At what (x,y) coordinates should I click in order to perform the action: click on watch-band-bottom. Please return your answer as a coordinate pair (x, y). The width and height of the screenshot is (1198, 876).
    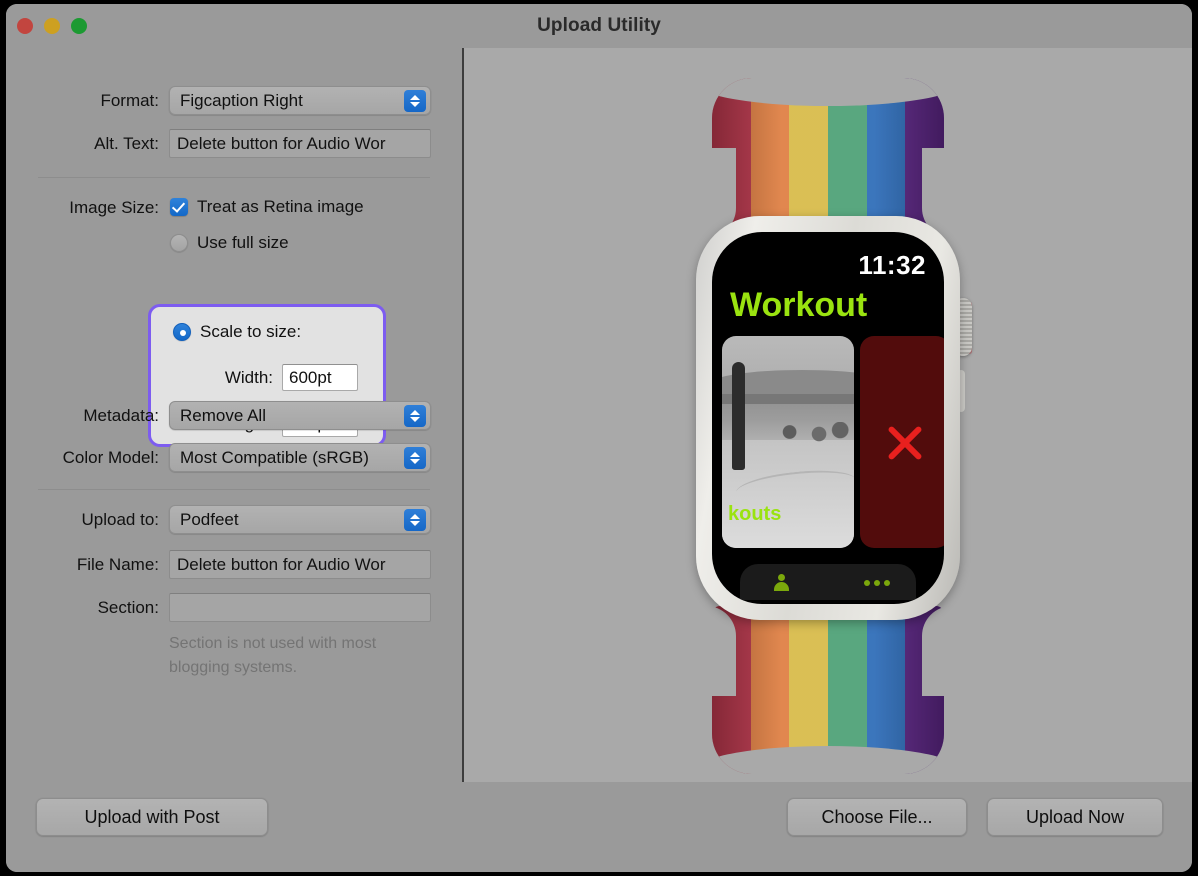
    Looking at the image, I should click on (828, 690).